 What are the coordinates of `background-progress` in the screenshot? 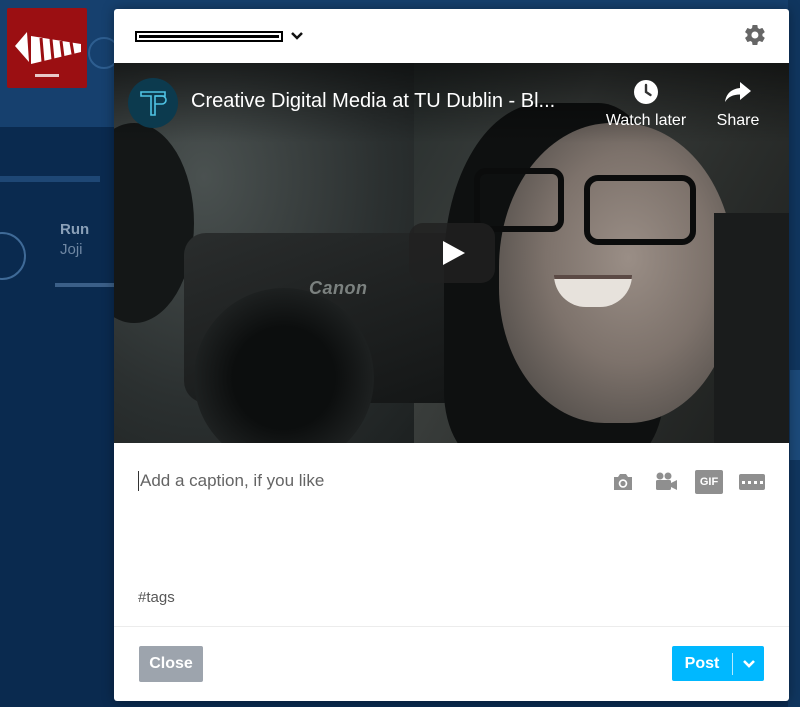 It's located at (85, 285).